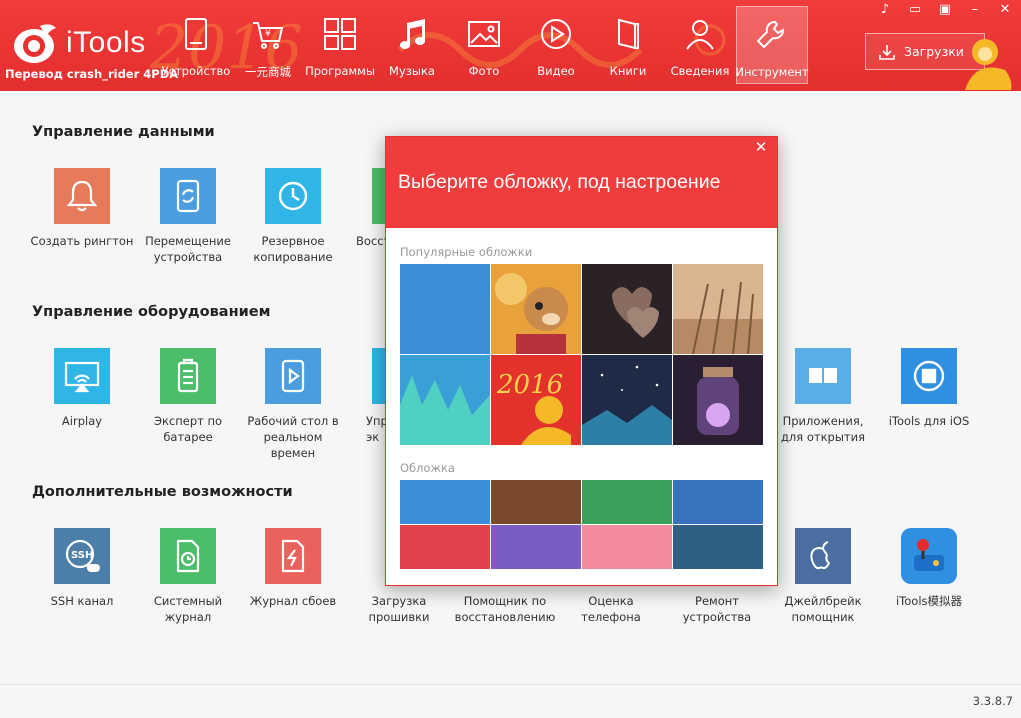 Image resolution: width=1021 pixels, height=718 pixels. Describe the element at coordinates (627, 309) in the screenshot. I see `cover-hearts` at that location.